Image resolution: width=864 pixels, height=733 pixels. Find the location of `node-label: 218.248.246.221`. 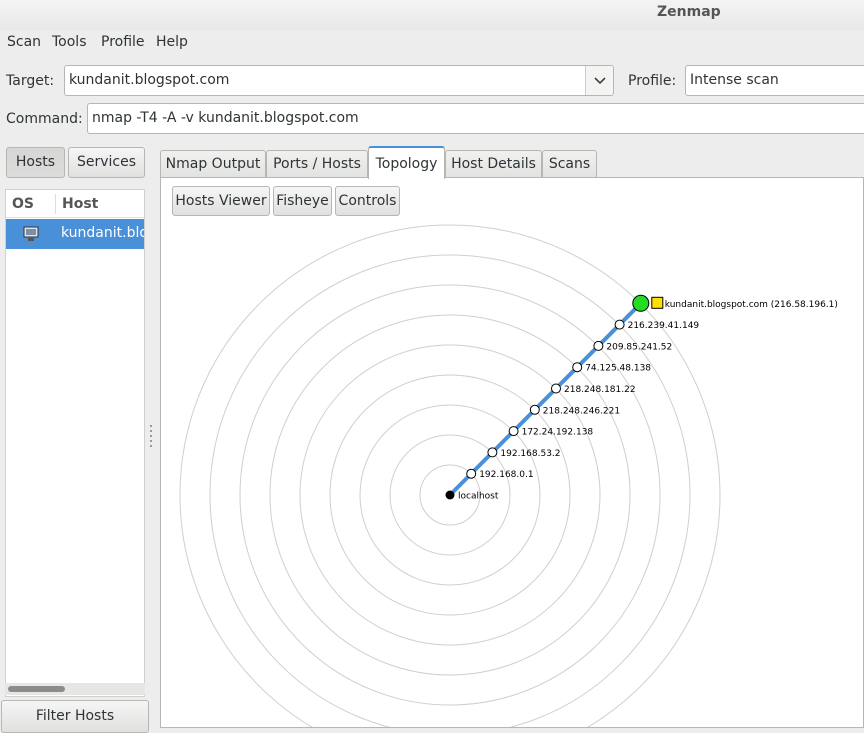

node-label: 218.248.246.221 is located at coordinates (581, 411).